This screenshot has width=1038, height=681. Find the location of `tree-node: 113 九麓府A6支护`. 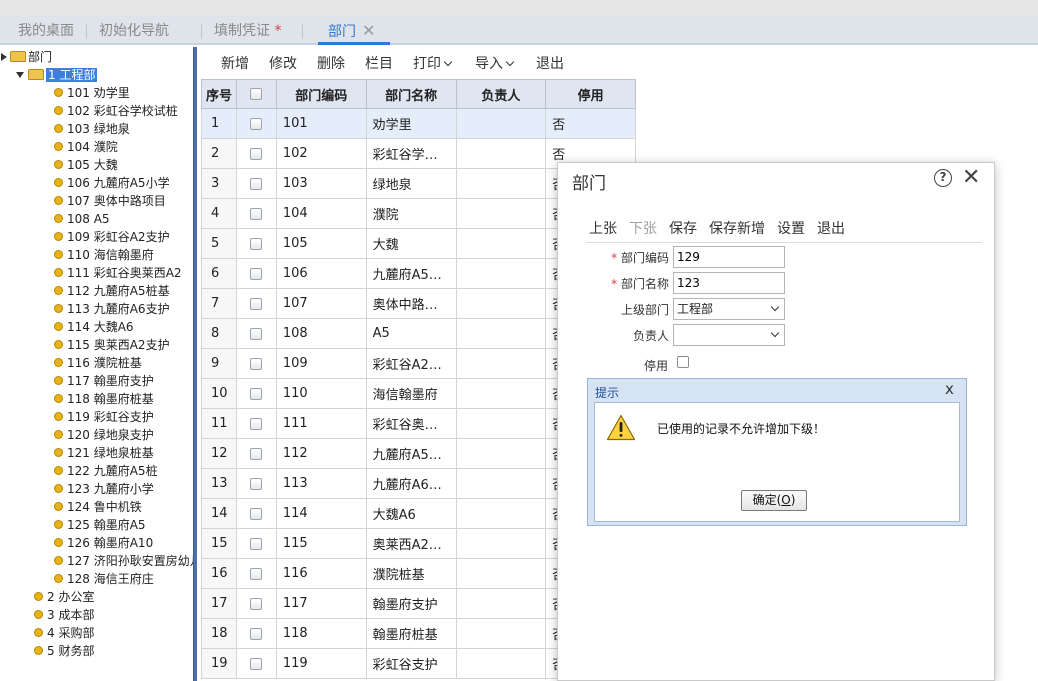

tree-node: 113 九麓府A6支护 is located at coordinates (112, 309).